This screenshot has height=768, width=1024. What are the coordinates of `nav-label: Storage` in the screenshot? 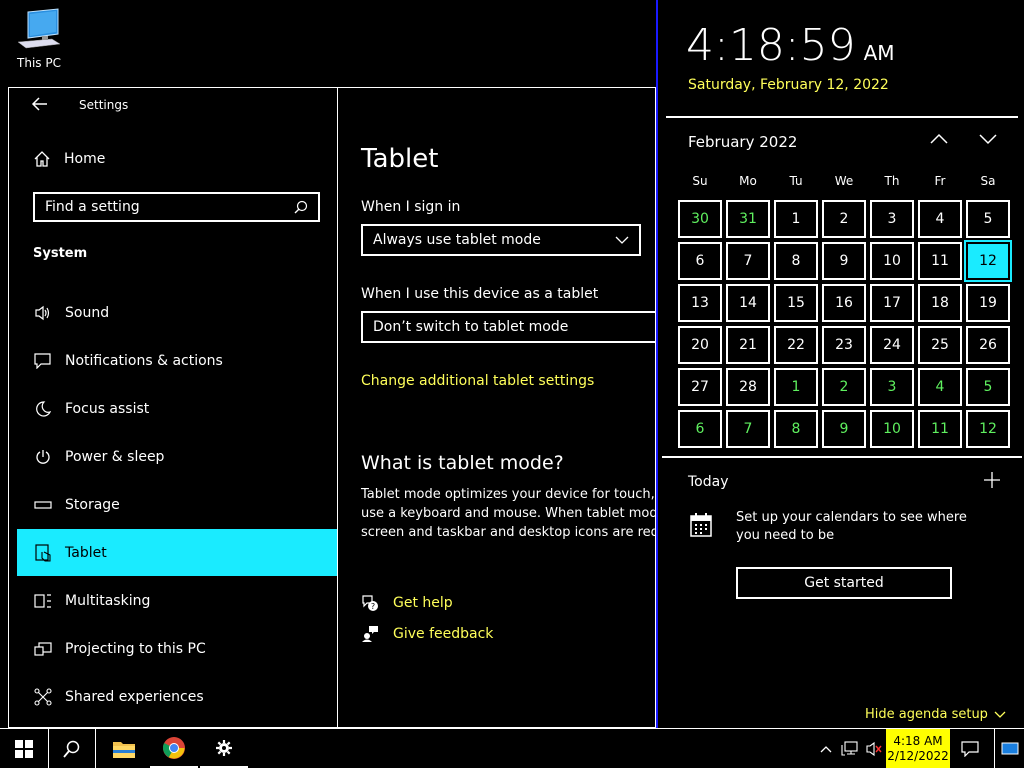 It's located at (92, 504).